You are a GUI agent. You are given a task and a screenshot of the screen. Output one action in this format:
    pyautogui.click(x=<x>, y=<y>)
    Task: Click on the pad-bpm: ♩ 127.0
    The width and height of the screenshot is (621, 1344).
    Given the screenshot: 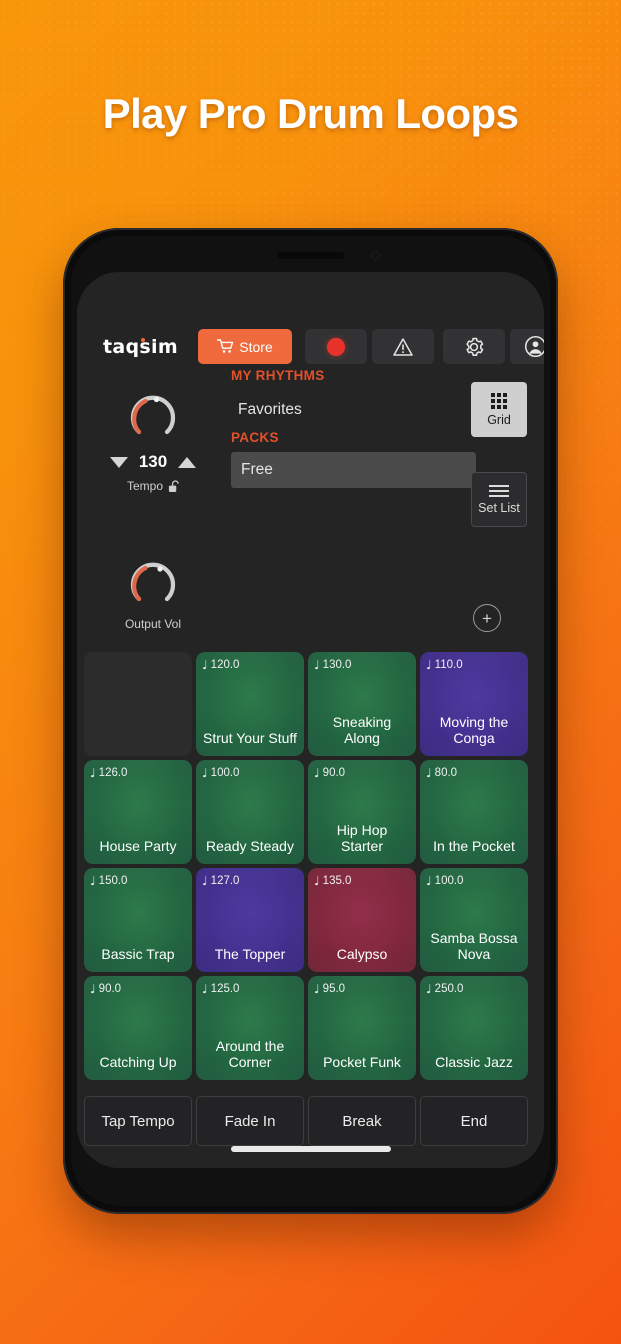 What is the action you would take?
    pyautogui.click(x=250, y=881)
    